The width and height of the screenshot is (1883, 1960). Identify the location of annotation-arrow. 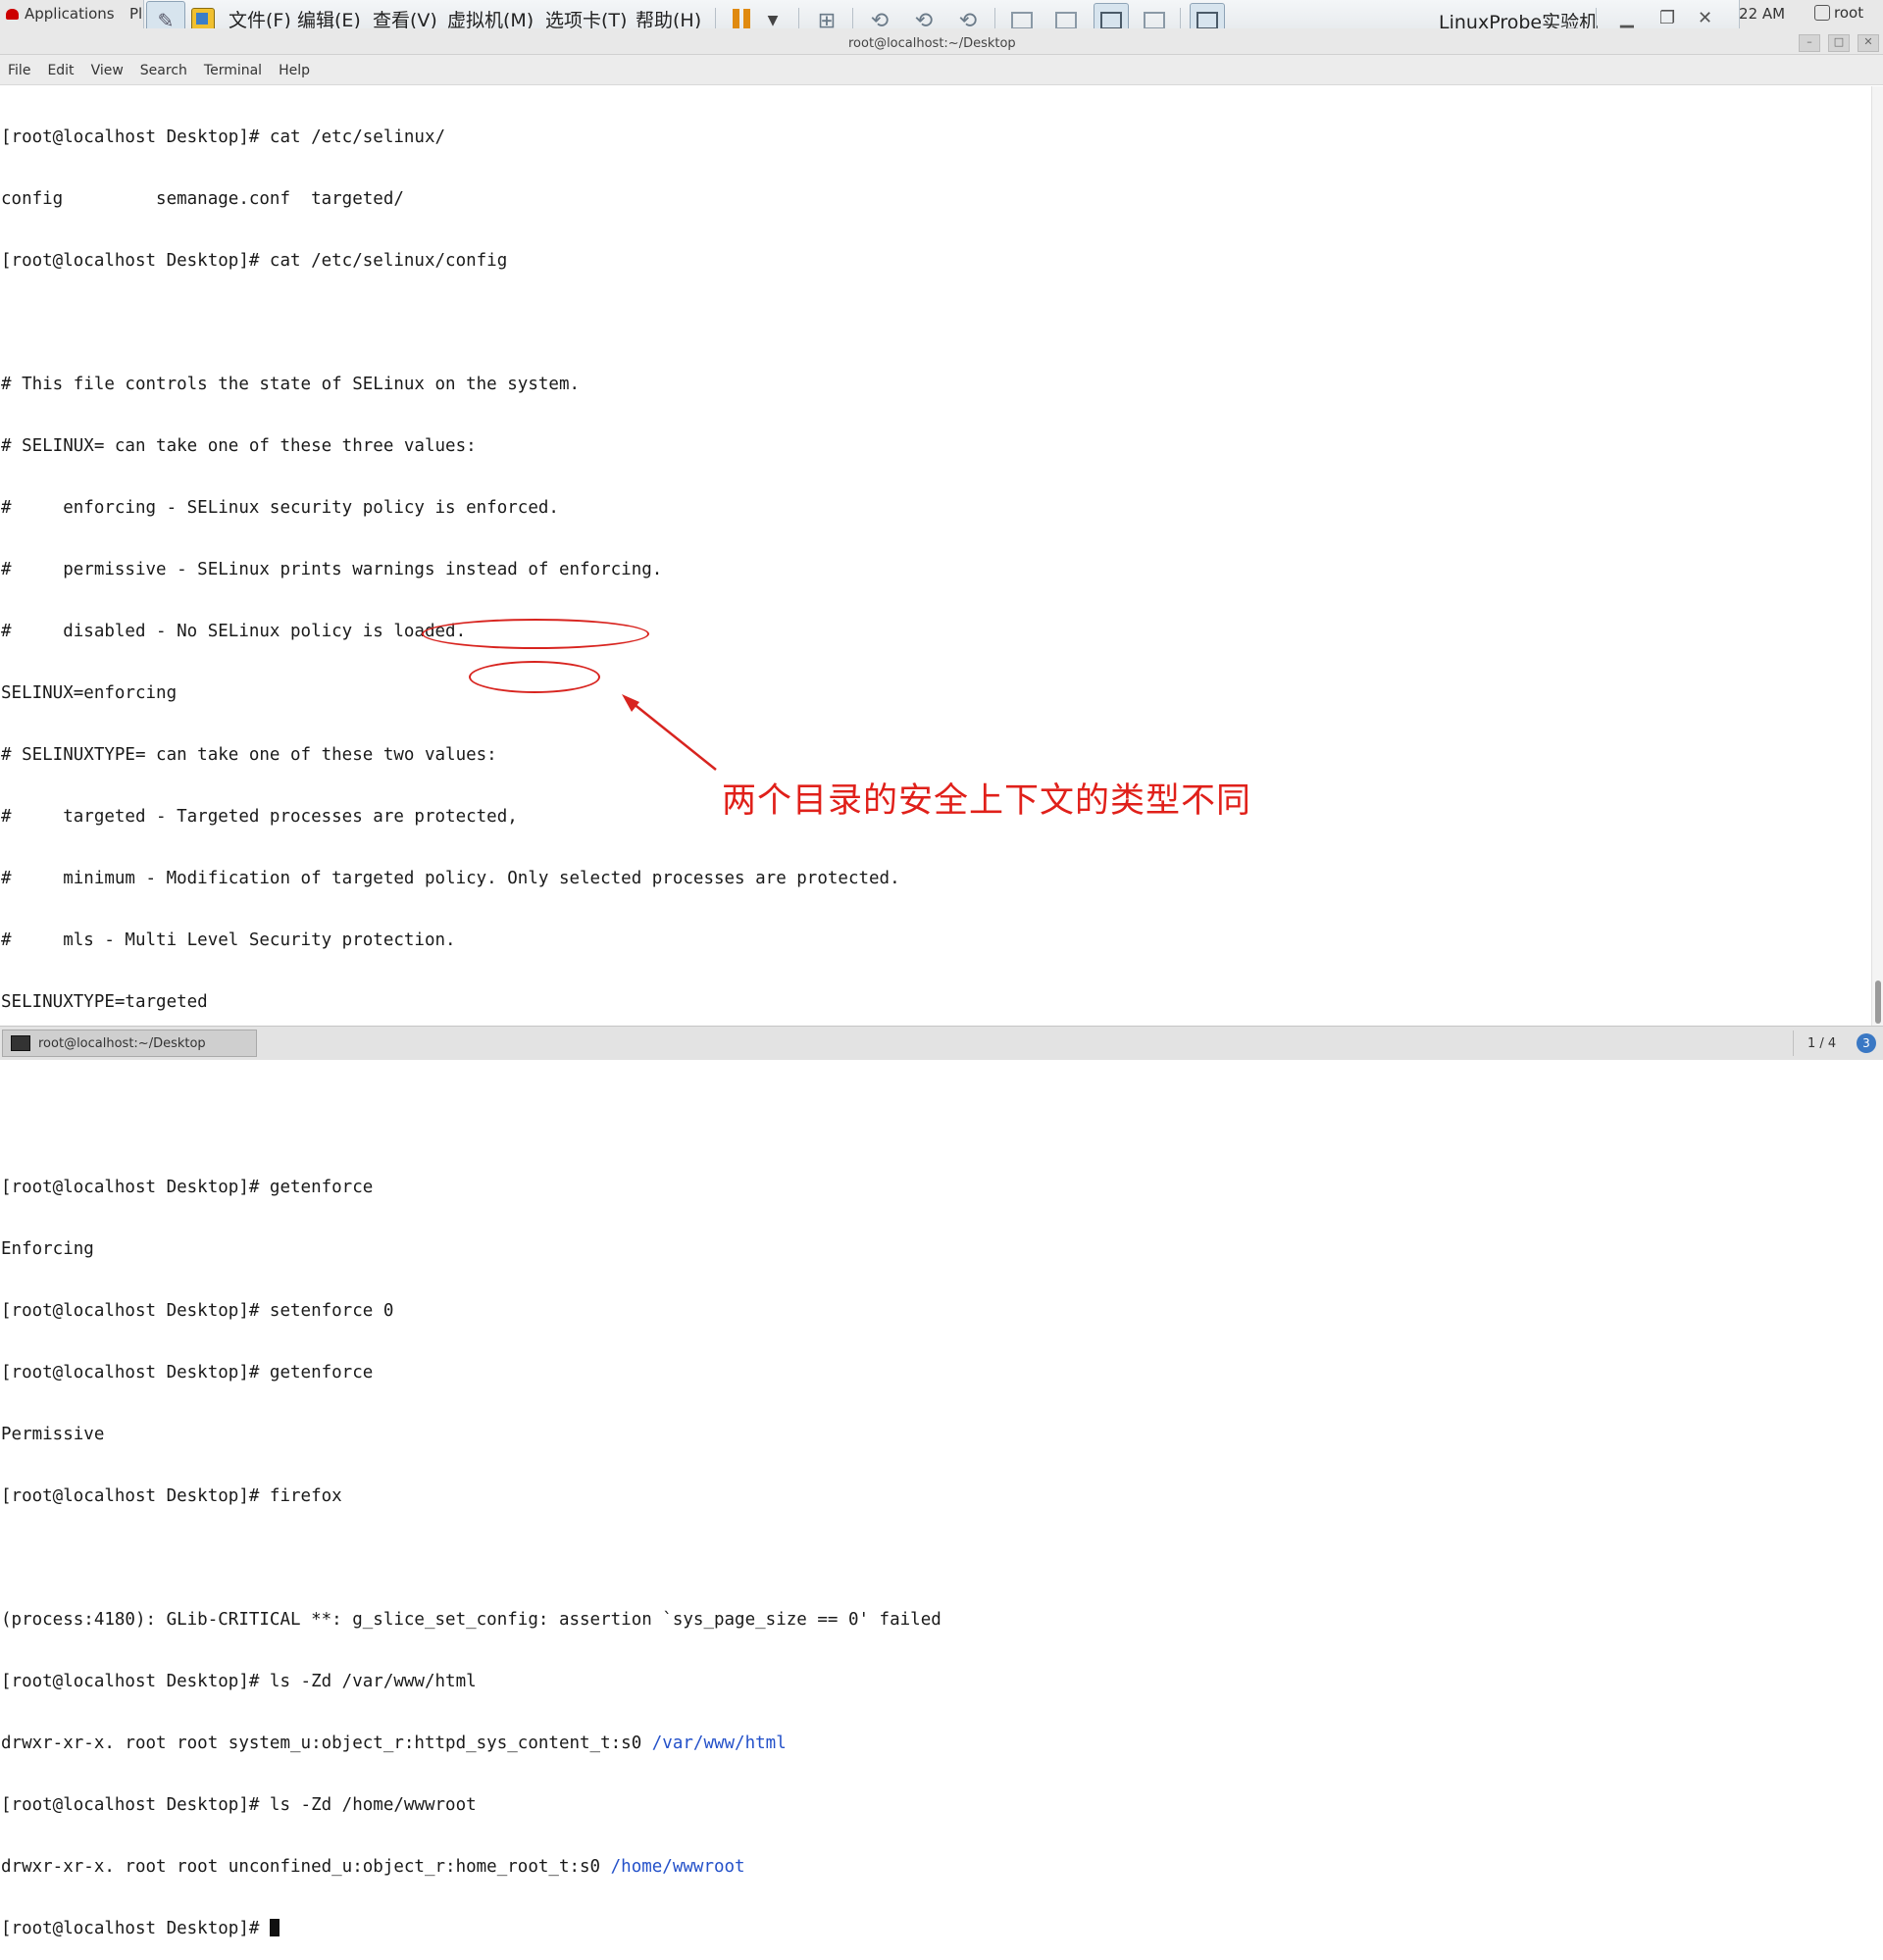
(669, 733).